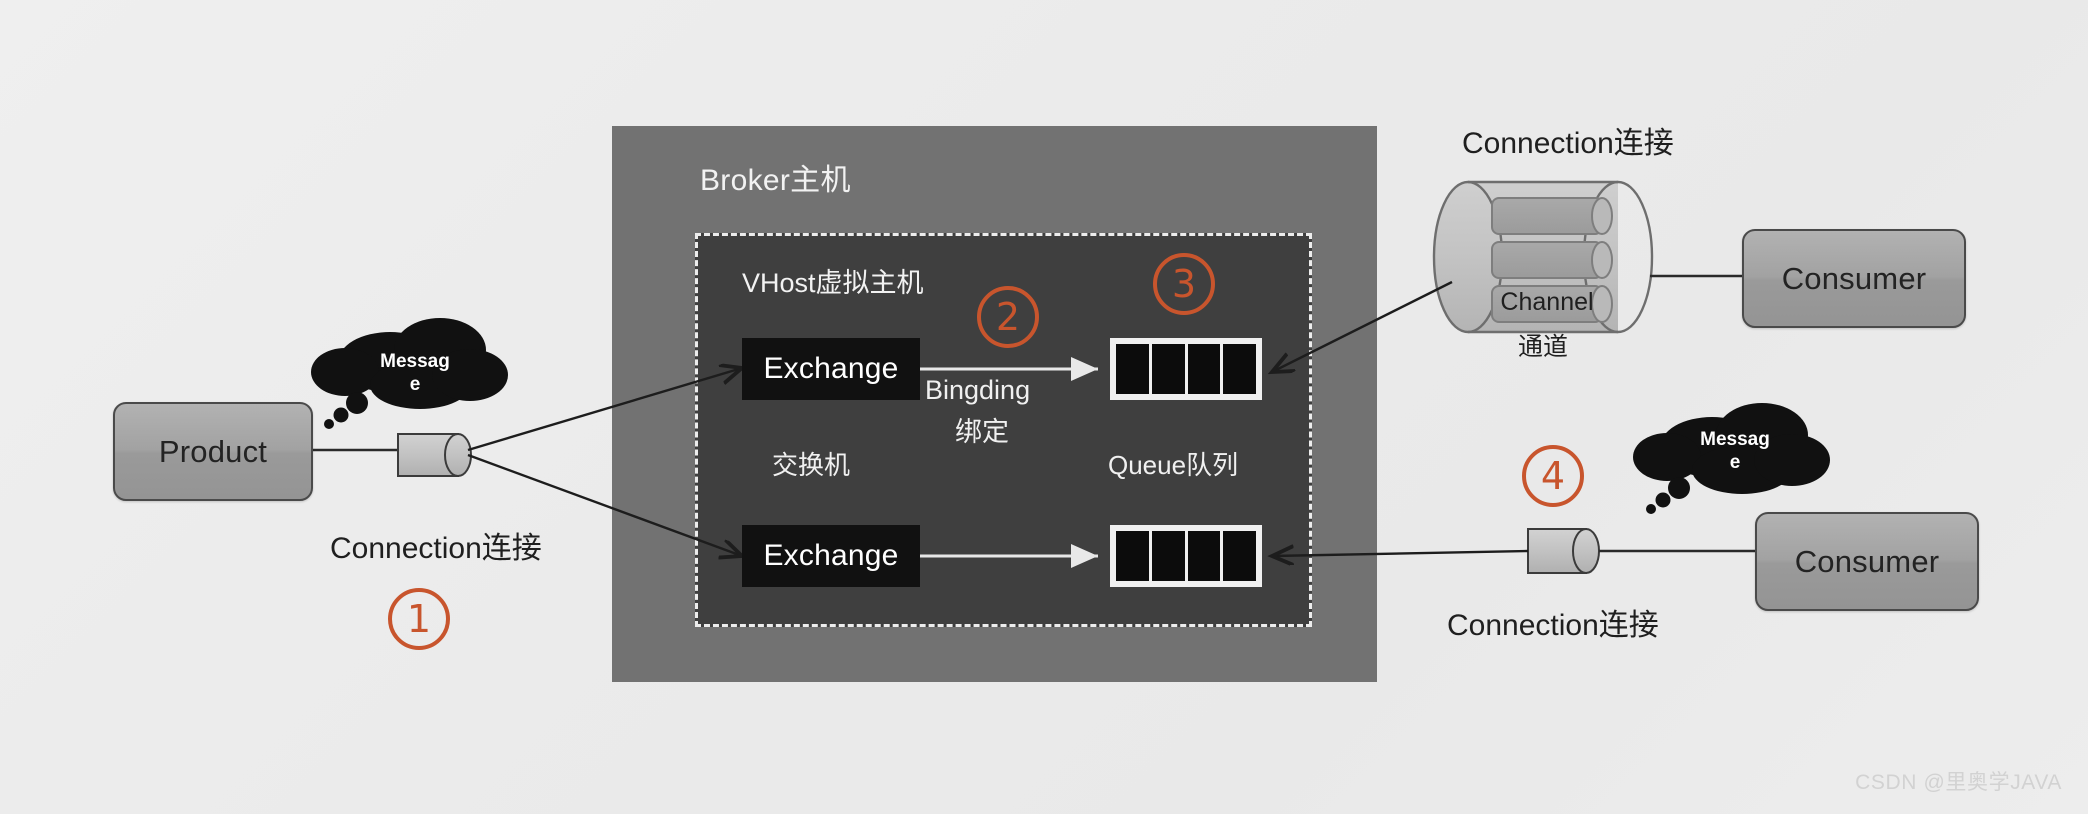 The height and width of the screenshot is (814, 2088). Describe the element at coordinates (1735, 439) in the screenshot. I see `message-cloud-right-line1: Messag` at that location.